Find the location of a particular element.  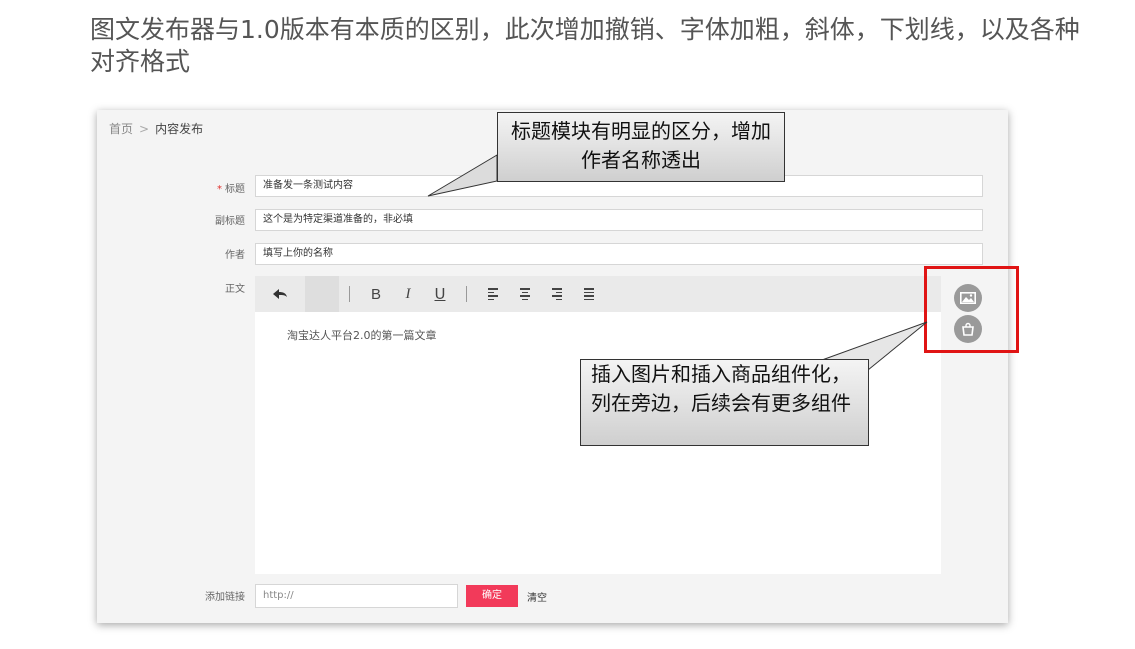

confirm-button: 确定 is located at coordinates (492, 596).